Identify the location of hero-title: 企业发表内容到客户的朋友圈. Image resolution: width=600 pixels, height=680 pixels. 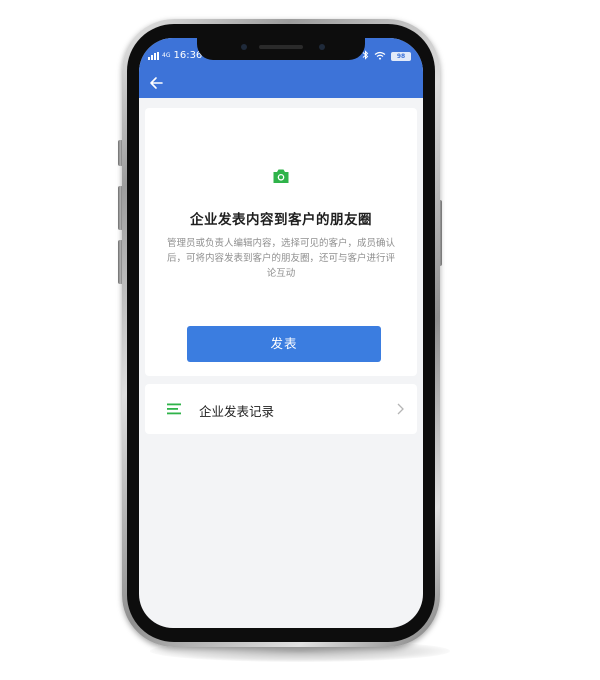
(281, 220).